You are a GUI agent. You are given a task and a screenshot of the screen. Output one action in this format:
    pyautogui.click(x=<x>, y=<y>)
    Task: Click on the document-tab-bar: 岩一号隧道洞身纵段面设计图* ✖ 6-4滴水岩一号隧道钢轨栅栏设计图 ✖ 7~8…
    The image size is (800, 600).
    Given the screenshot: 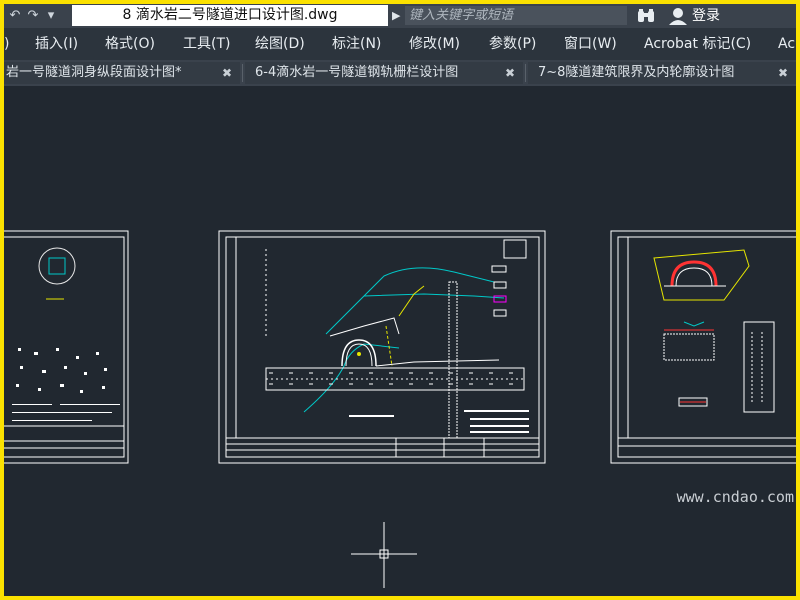 What is the action you would take?
    pyautogui.click(x=400, y=73)
    